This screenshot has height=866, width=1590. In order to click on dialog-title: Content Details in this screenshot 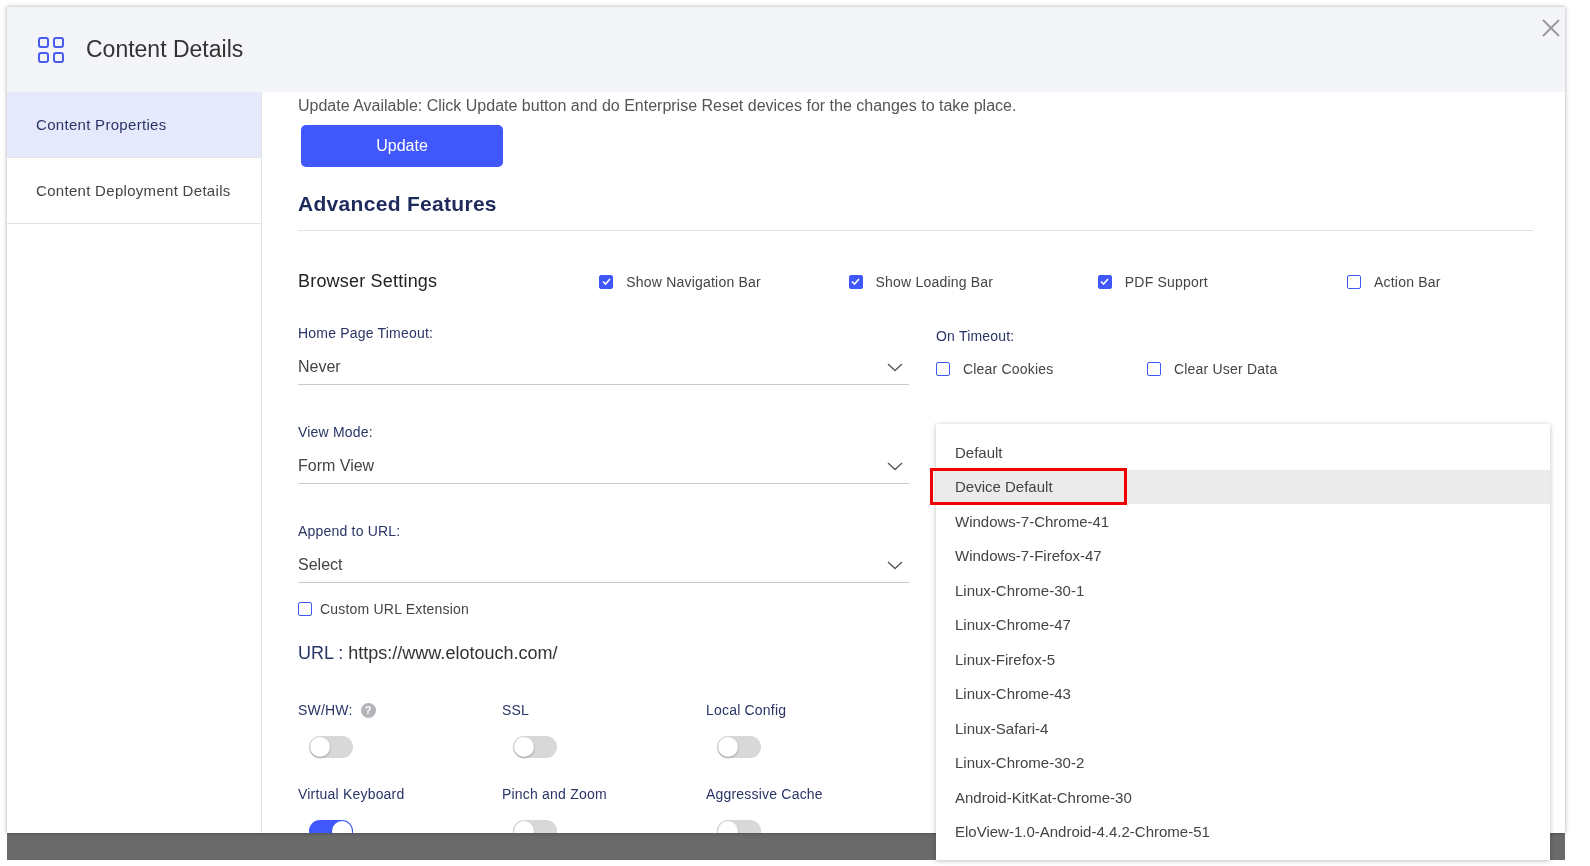, I will do `click(165, 49)`.